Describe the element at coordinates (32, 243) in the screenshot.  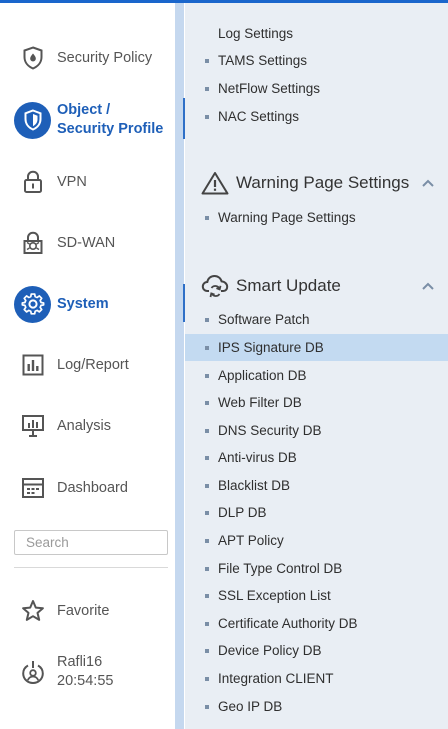
I see `sdwan-lock-icon` at that location.